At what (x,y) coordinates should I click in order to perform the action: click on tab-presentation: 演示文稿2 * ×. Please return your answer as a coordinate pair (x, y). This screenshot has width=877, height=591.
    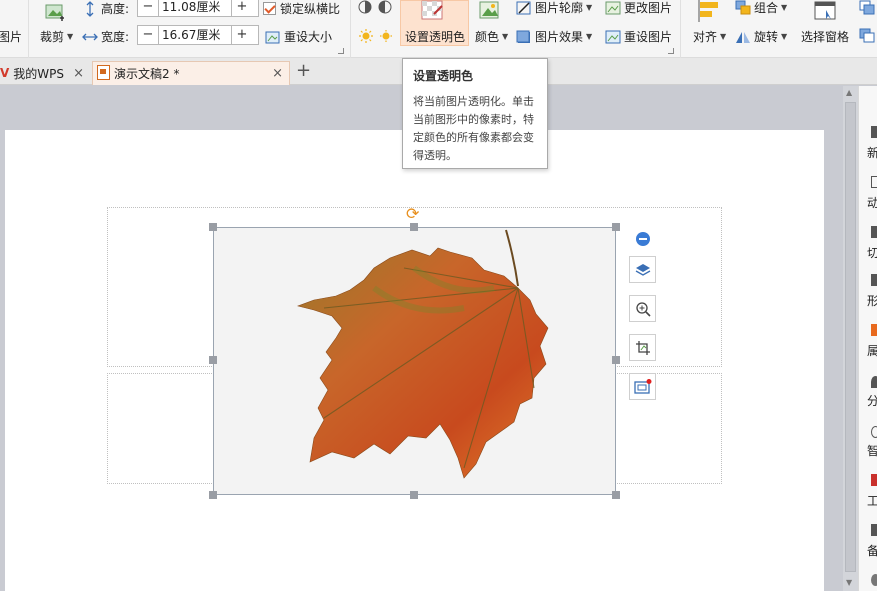
    Looking at the image, I should click on (191, 73).